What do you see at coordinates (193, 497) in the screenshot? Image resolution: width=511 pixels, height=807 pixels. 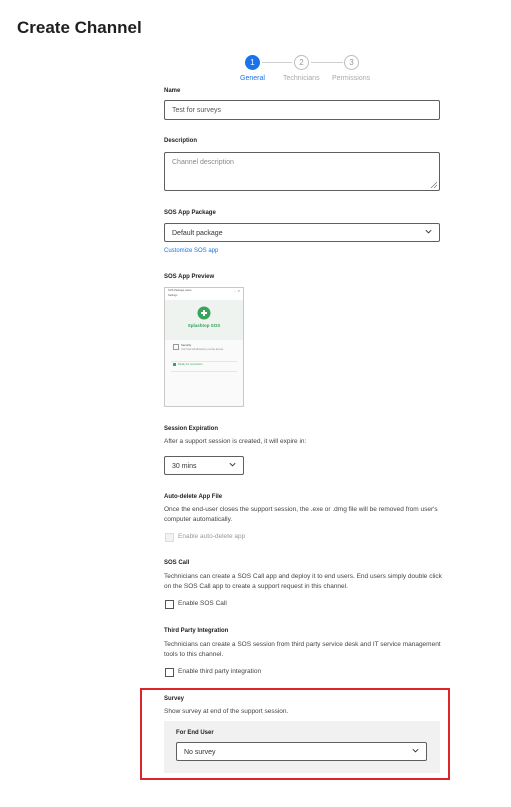 I see `auto-delete-label: Auto-delete App File` at bounding box center [193, 497].